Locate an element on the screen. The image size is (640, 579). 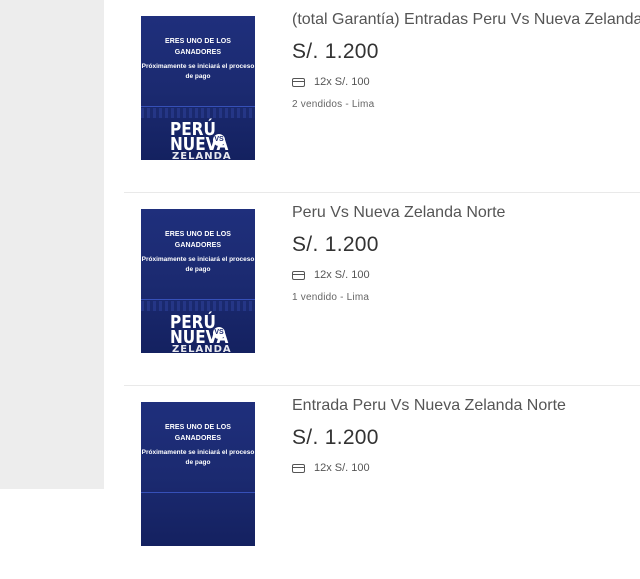
listing-title: Entrada Peru Vs Nueva Zelanda Norte is located at coordinates (429, 406).